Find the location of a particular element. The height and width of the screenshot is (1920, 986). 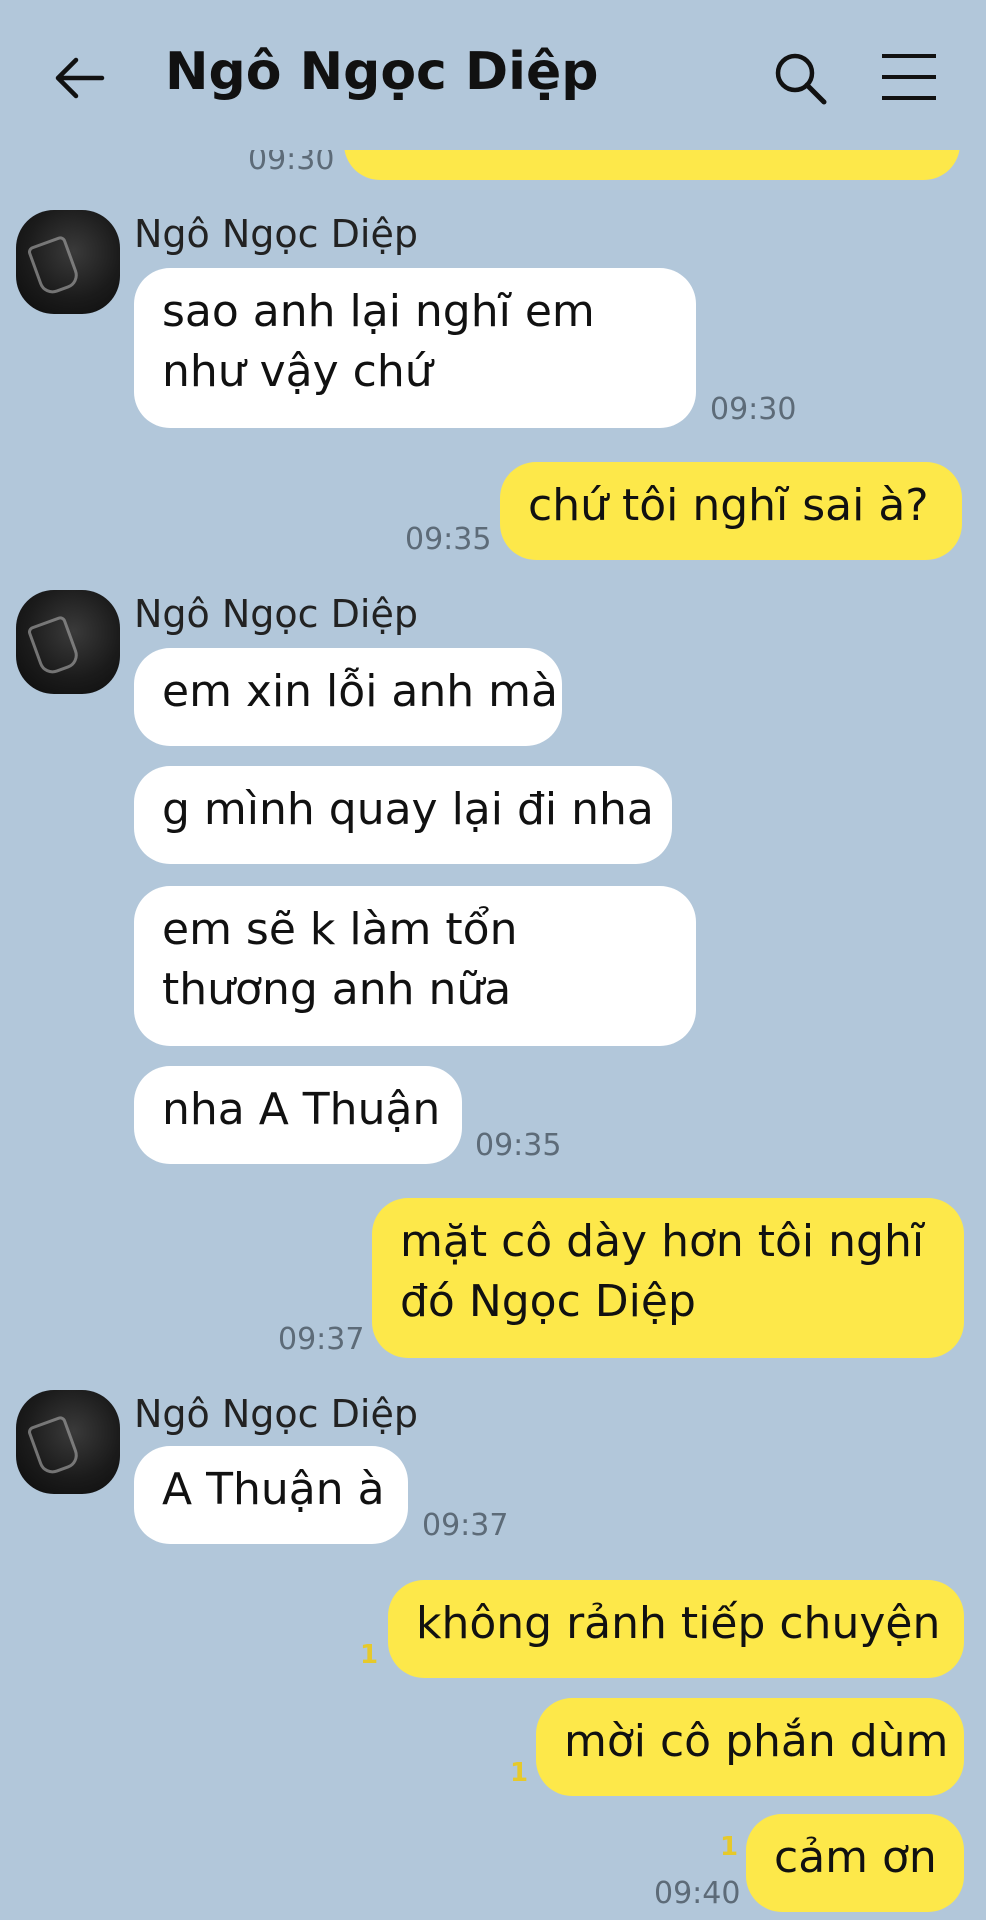

message-time: 09:40 is located at coordinates (697, 1893).